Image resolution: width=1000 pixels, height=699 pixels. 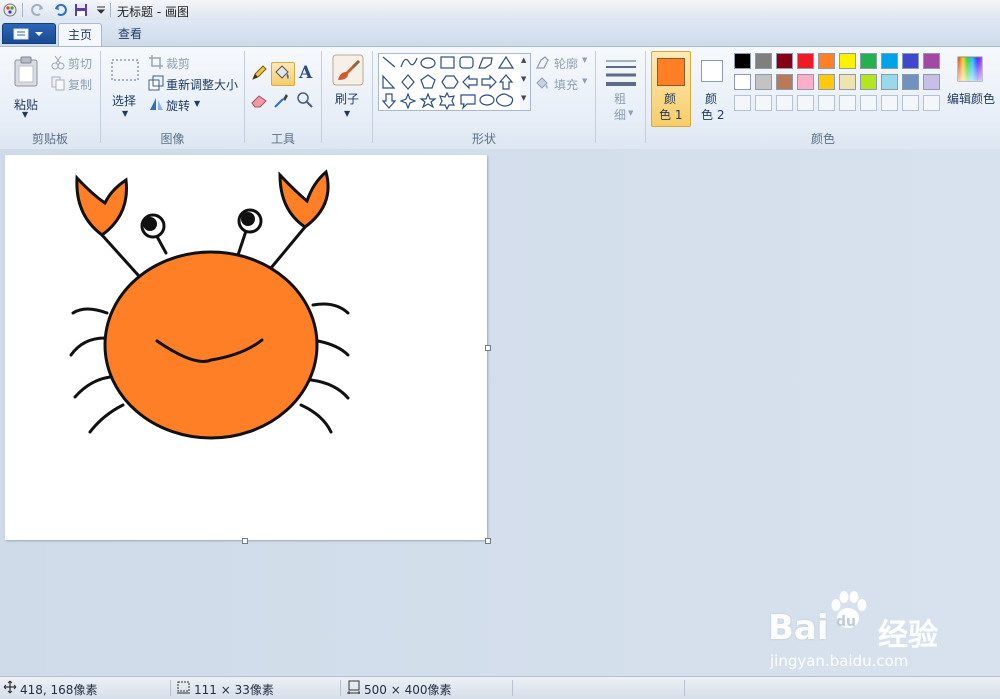 I want to click on paste-dropdown-icon: ▼, so click(x=25, y=114).